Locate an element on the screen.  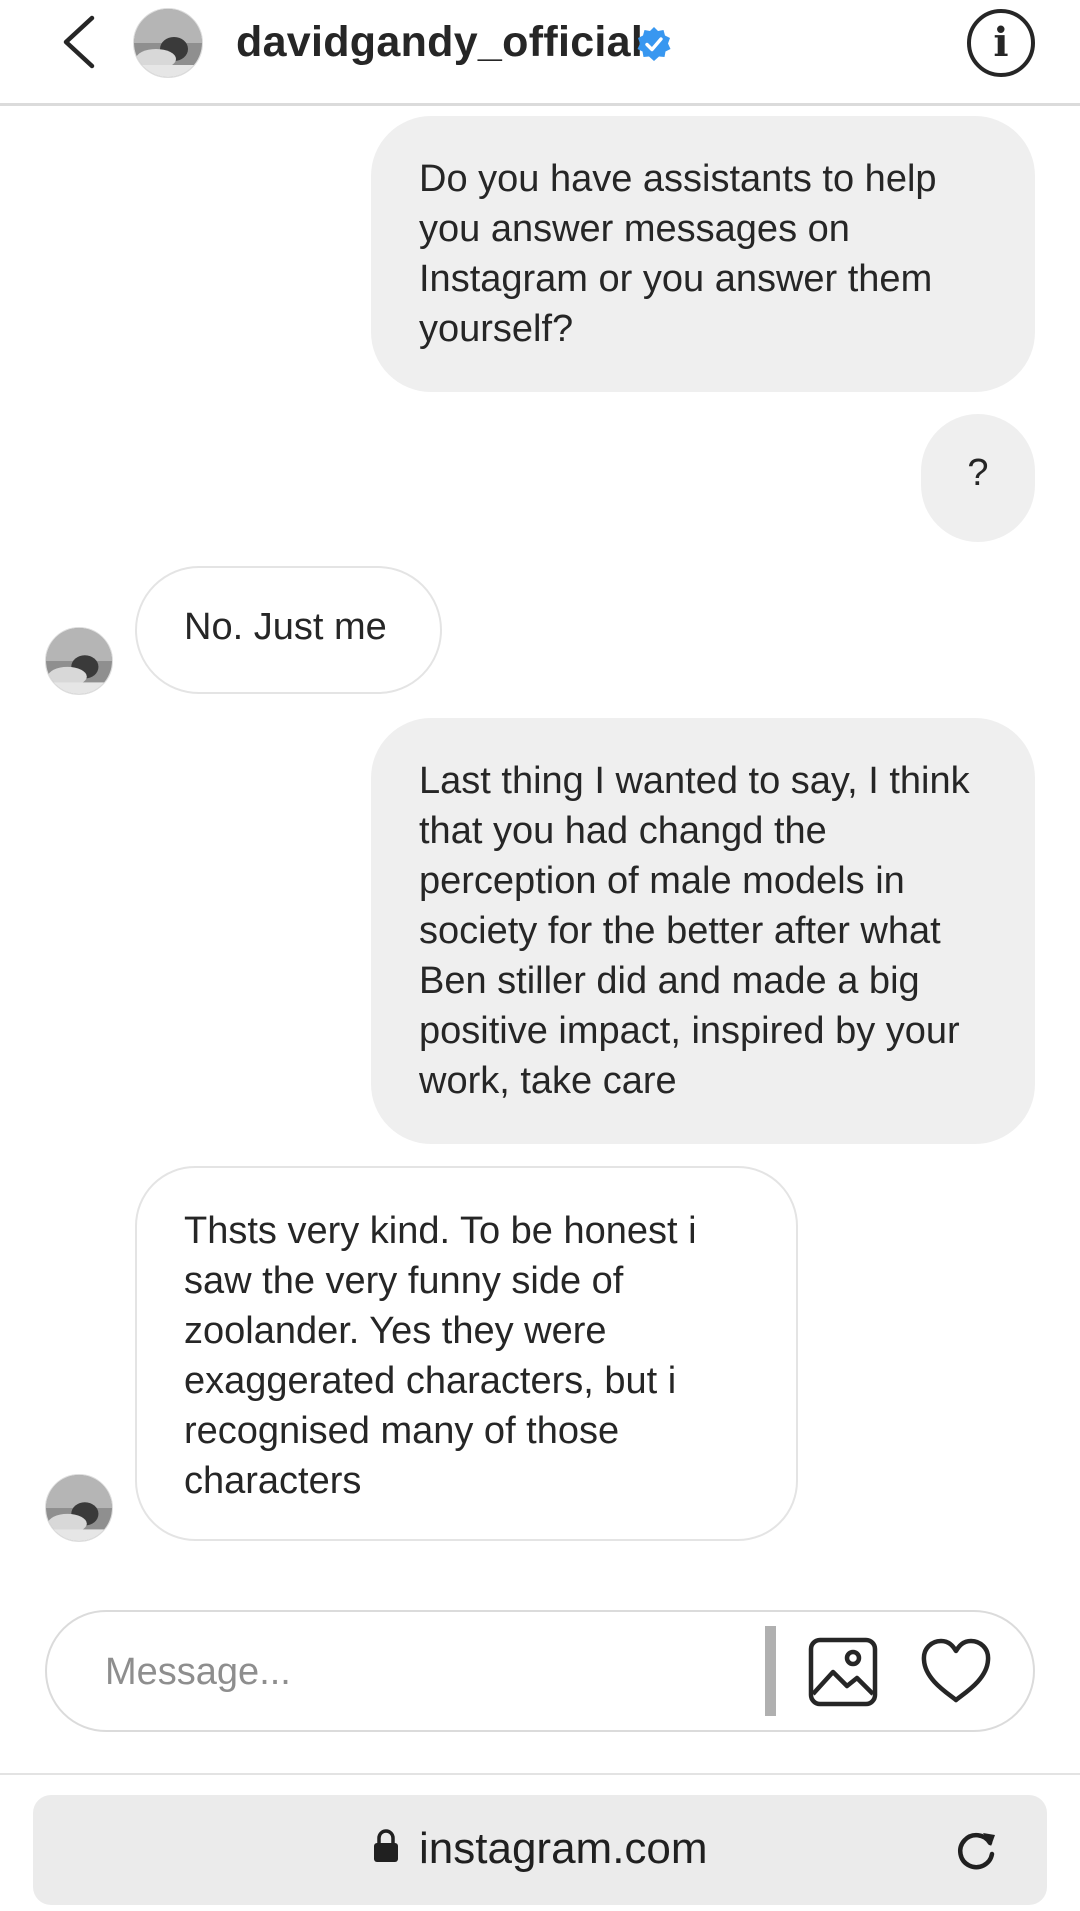
info-button: i is located at coordinates (1001, 43).